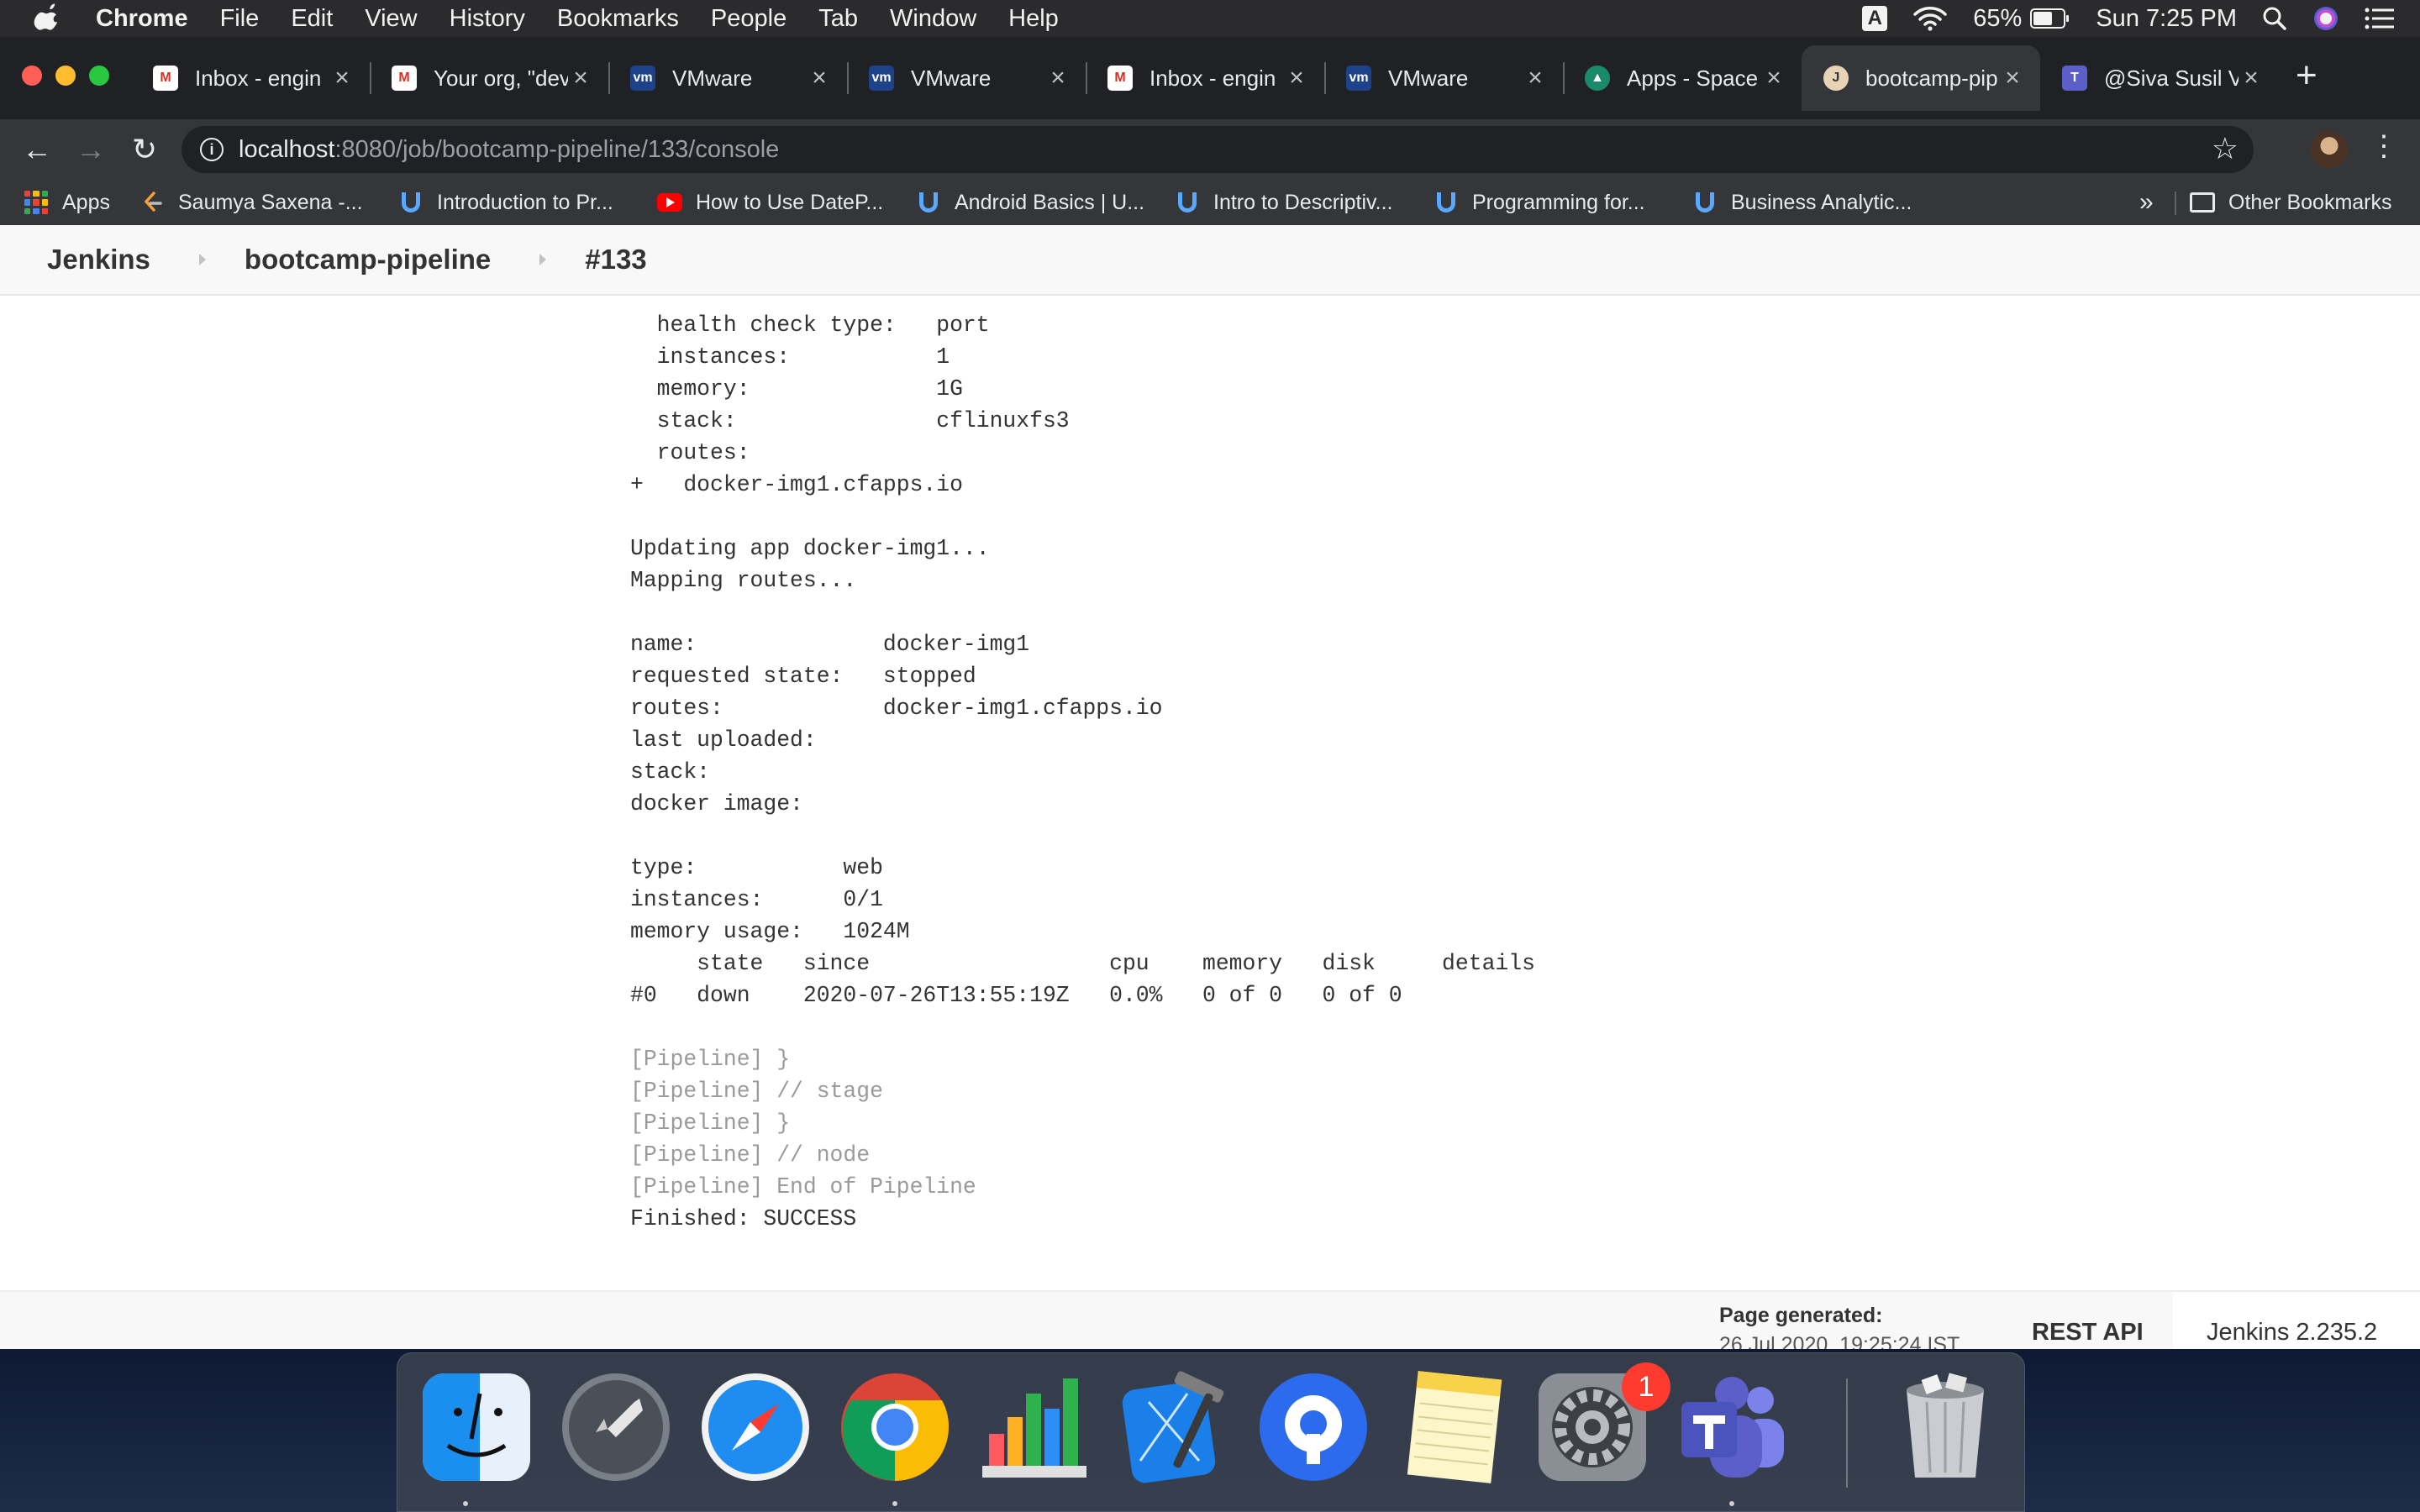 The image size is (2420, 1512). What do you see at coordinates (770, 931) in the screenshot?
I see `console-line: memory usage: 1024M` at bounding box center [770, 931].